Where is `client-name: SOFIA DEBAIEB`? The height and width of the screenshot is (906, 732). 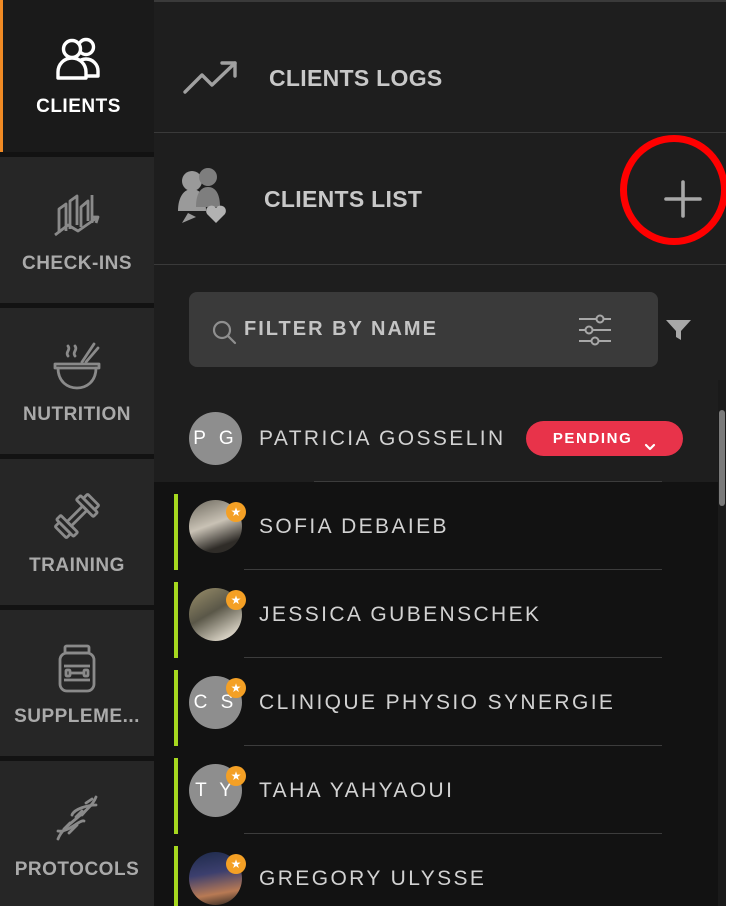
client-name: SOFIA DEBAIEB is located at coordinates (354, 526).